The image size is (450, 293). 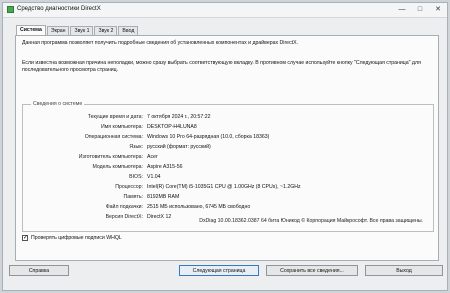 What do you see at coordinates (420, 10) in the screenshot?
I see `maximize-icon: □` at bounding box center [420, 10].